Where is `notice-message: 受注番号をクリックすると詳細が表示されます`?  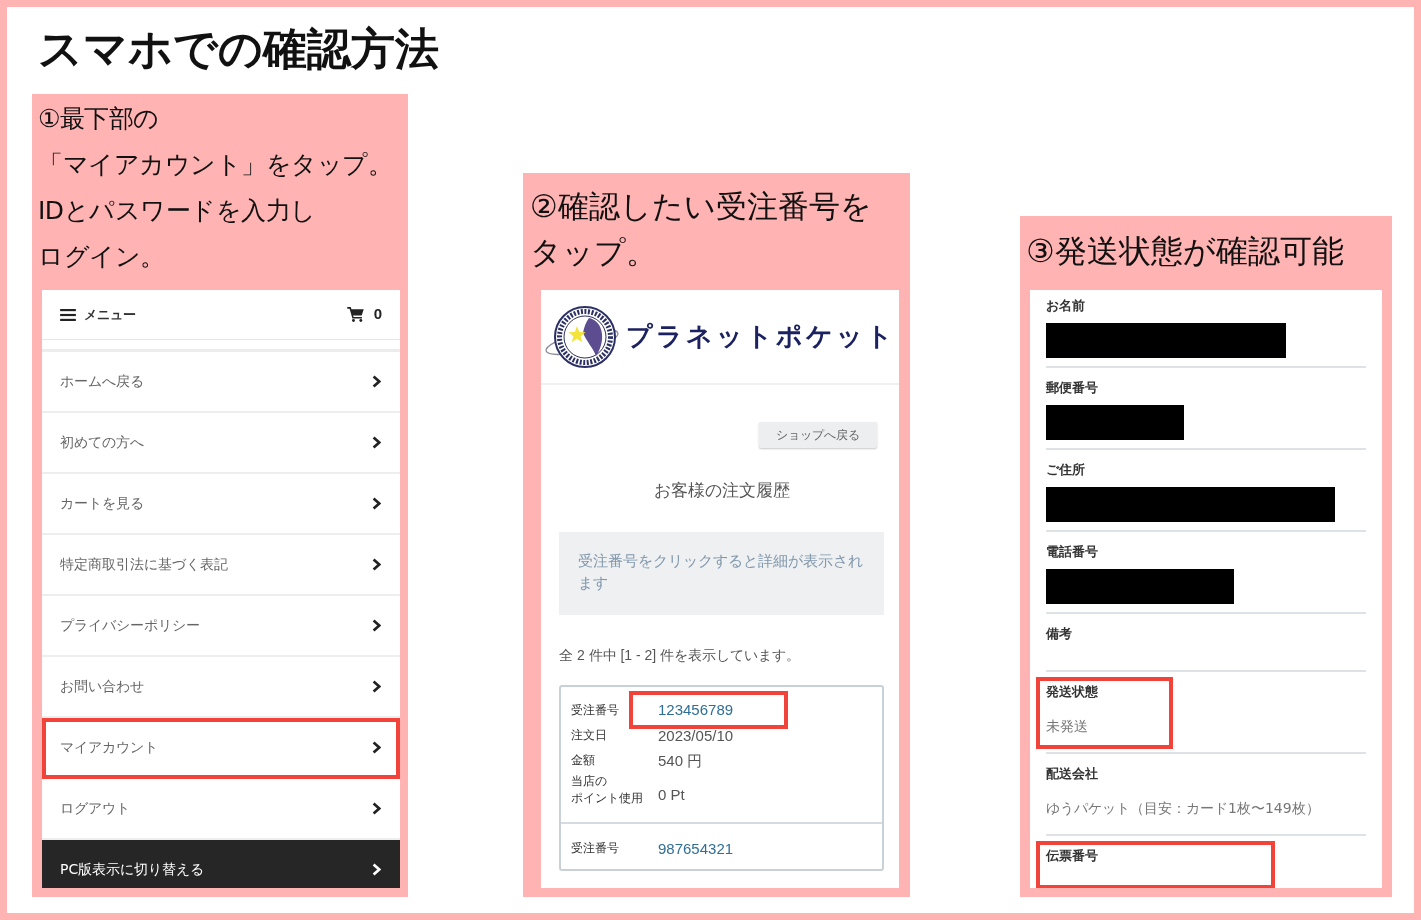 notice-message: 受注番号をクリックすると詳細が表示されます is located at coordinates (721, 573).